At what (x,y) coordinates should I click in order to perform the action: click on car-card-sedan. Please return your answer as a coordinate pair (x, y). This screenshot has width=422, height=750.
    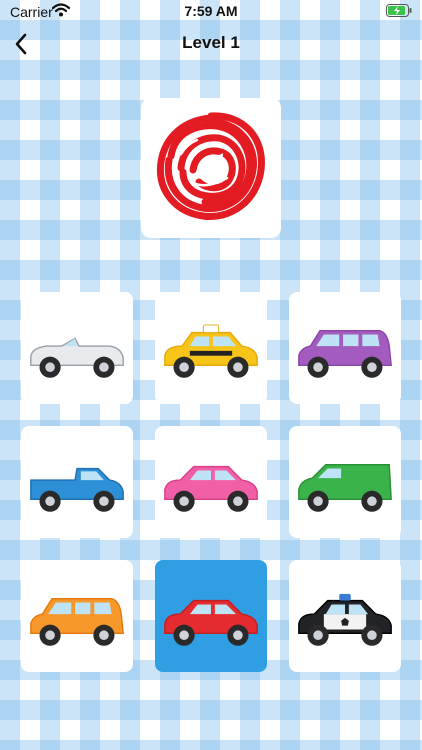
    Looking at the image, I should click on (211, 616).